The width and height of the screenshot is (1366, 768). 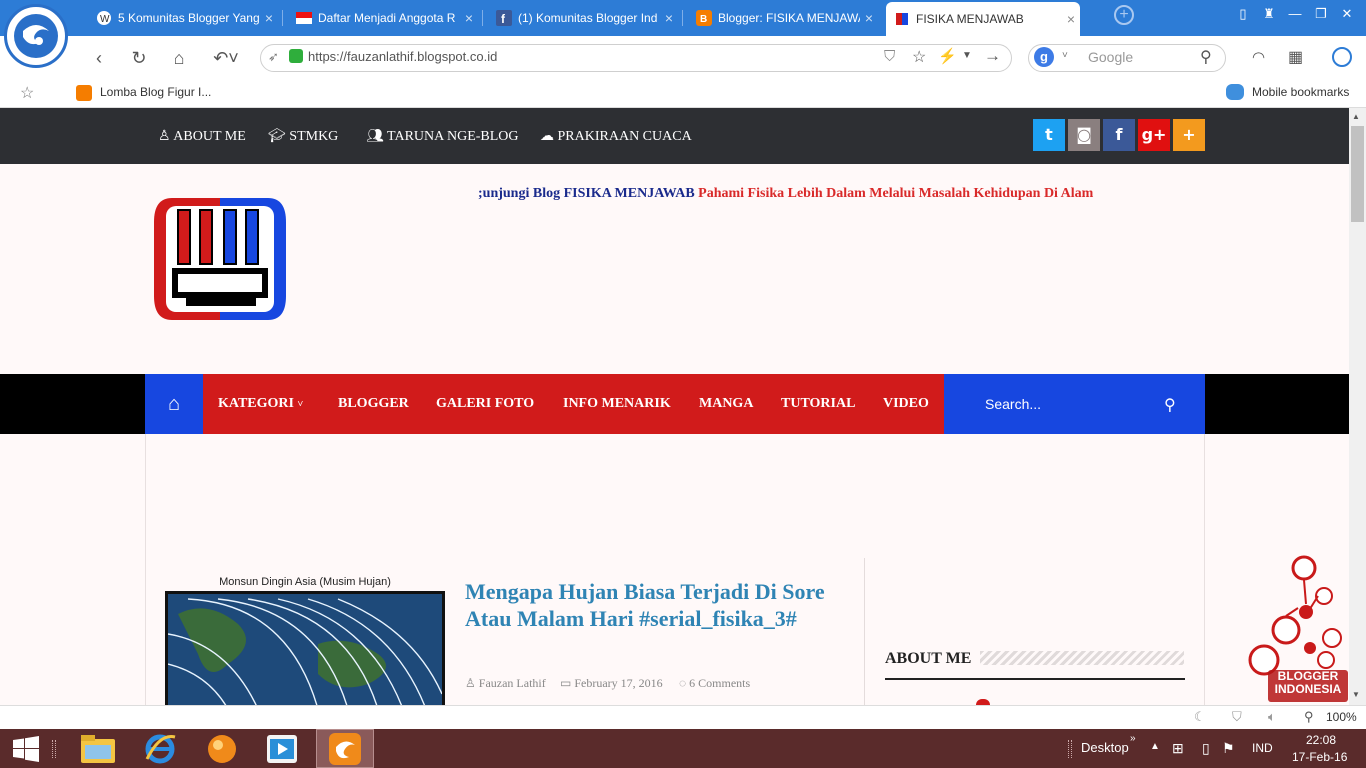 I want to click on uc-account-icon, so click(x=1342, y=57).